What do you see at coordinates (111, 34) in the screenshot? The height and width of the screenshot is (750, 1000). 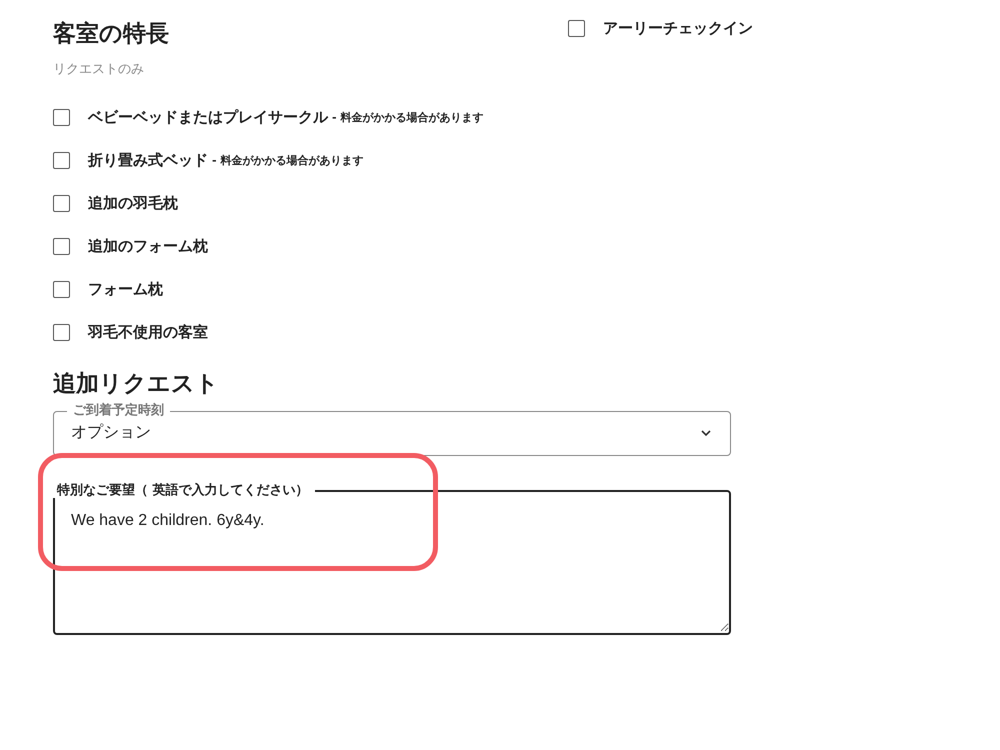 I see `section-title: 客室の特長` at bounding box center [111, 34].